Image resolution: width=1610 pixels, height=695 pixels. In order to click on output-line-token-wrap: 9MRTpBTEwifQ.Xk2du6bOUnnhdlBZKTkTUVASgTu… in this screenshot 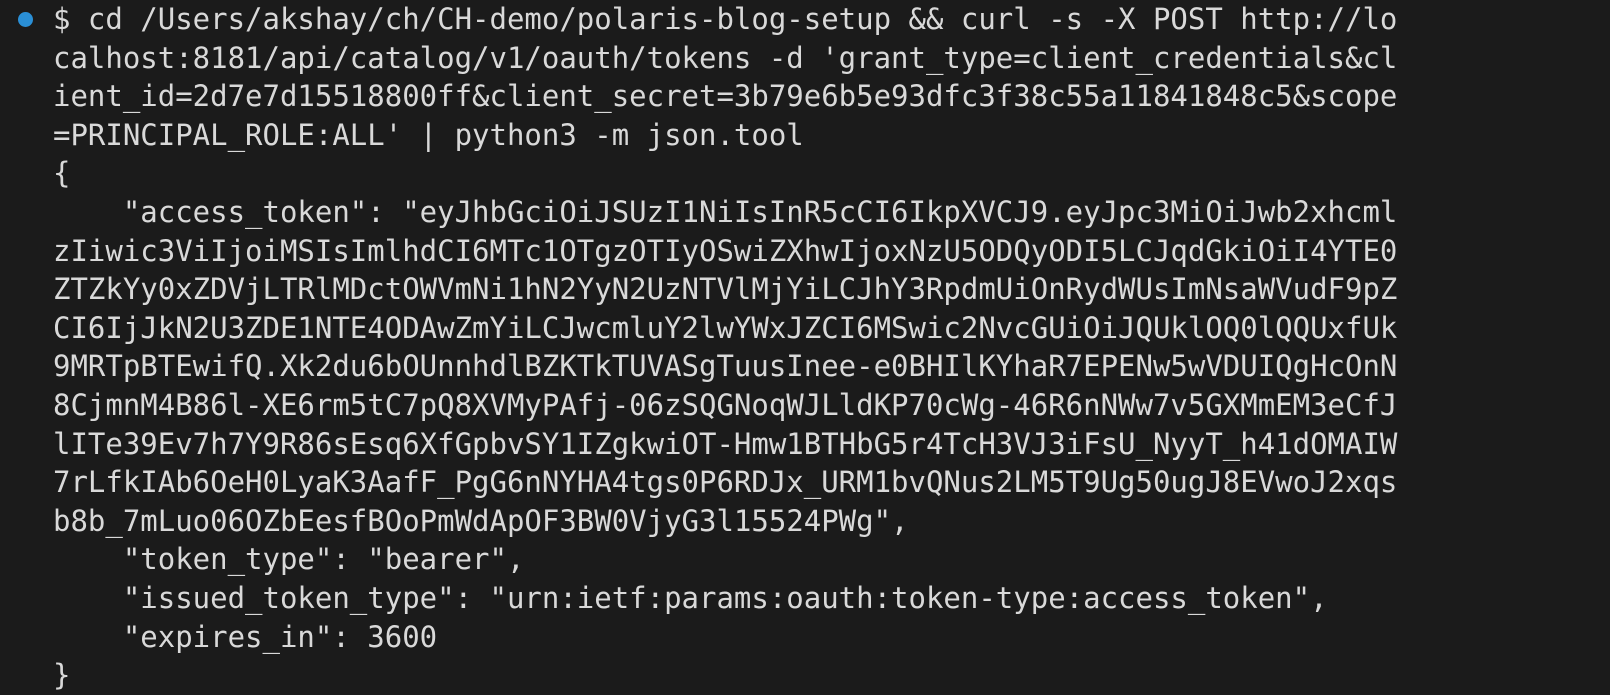, I will do `click(725, 366)`.